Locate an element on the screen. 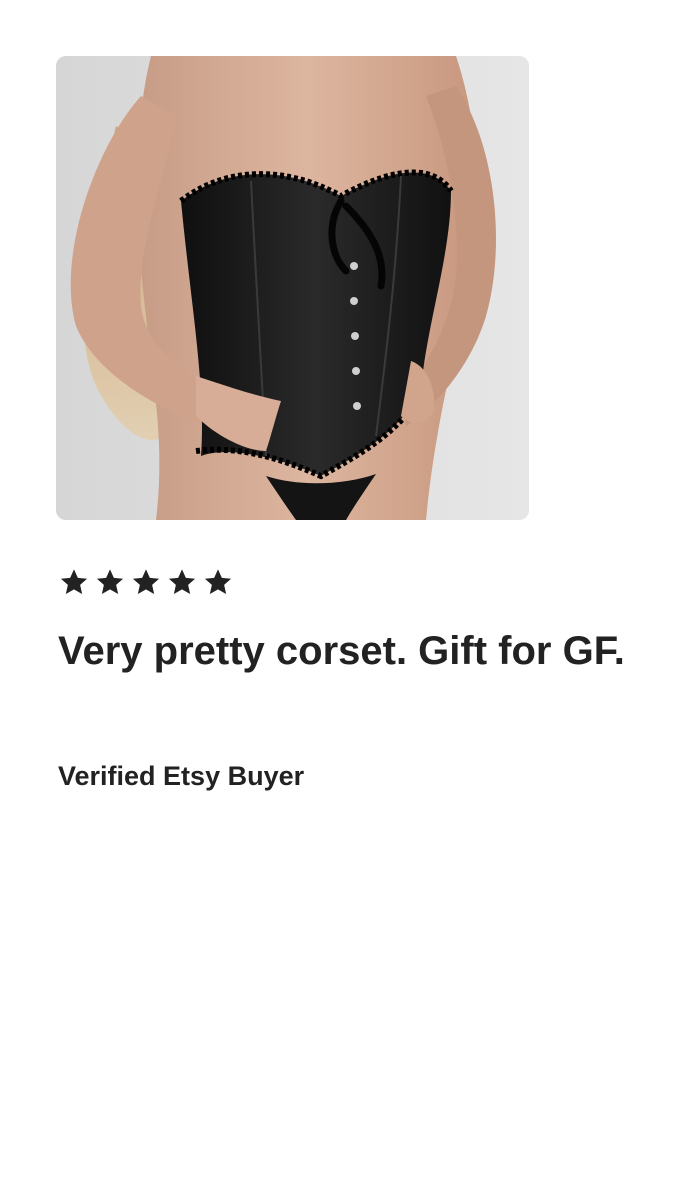 The width and height of the screenshot is (675, 1200). reviewer-name: Verified Etsy Buyer is located at coordinates (181, 776).